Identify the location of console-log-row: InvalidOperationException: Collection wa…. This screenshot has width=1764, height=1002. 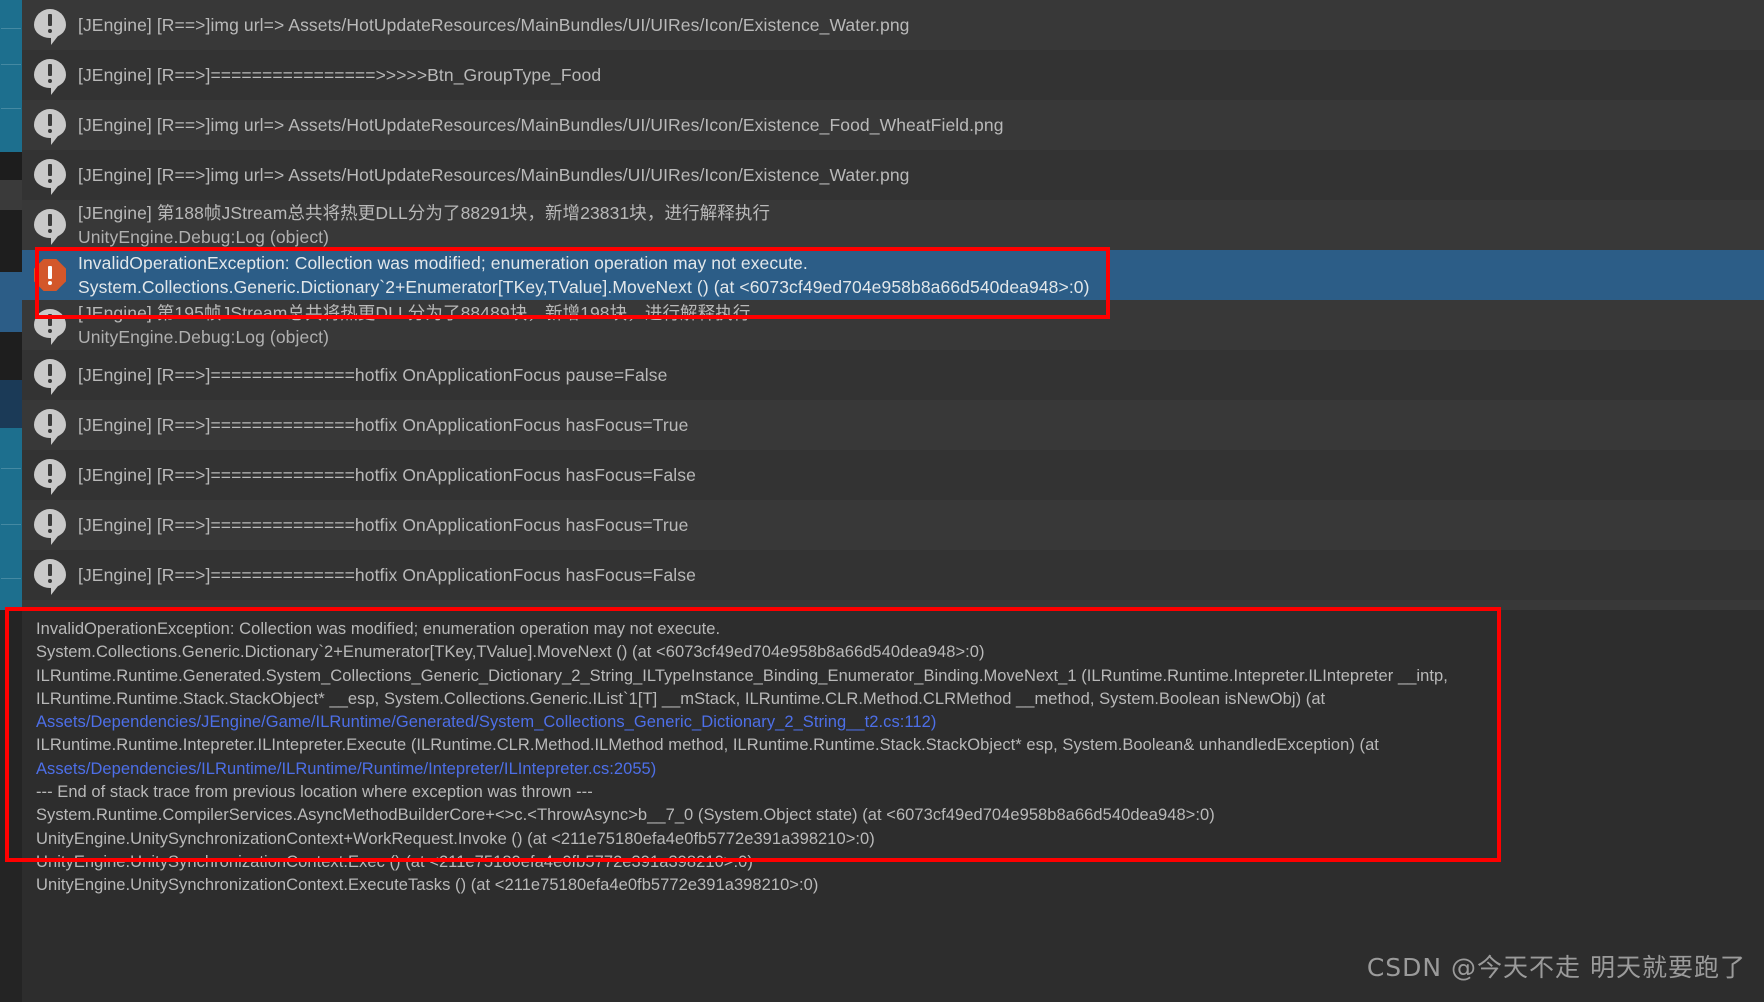
(893, 275).